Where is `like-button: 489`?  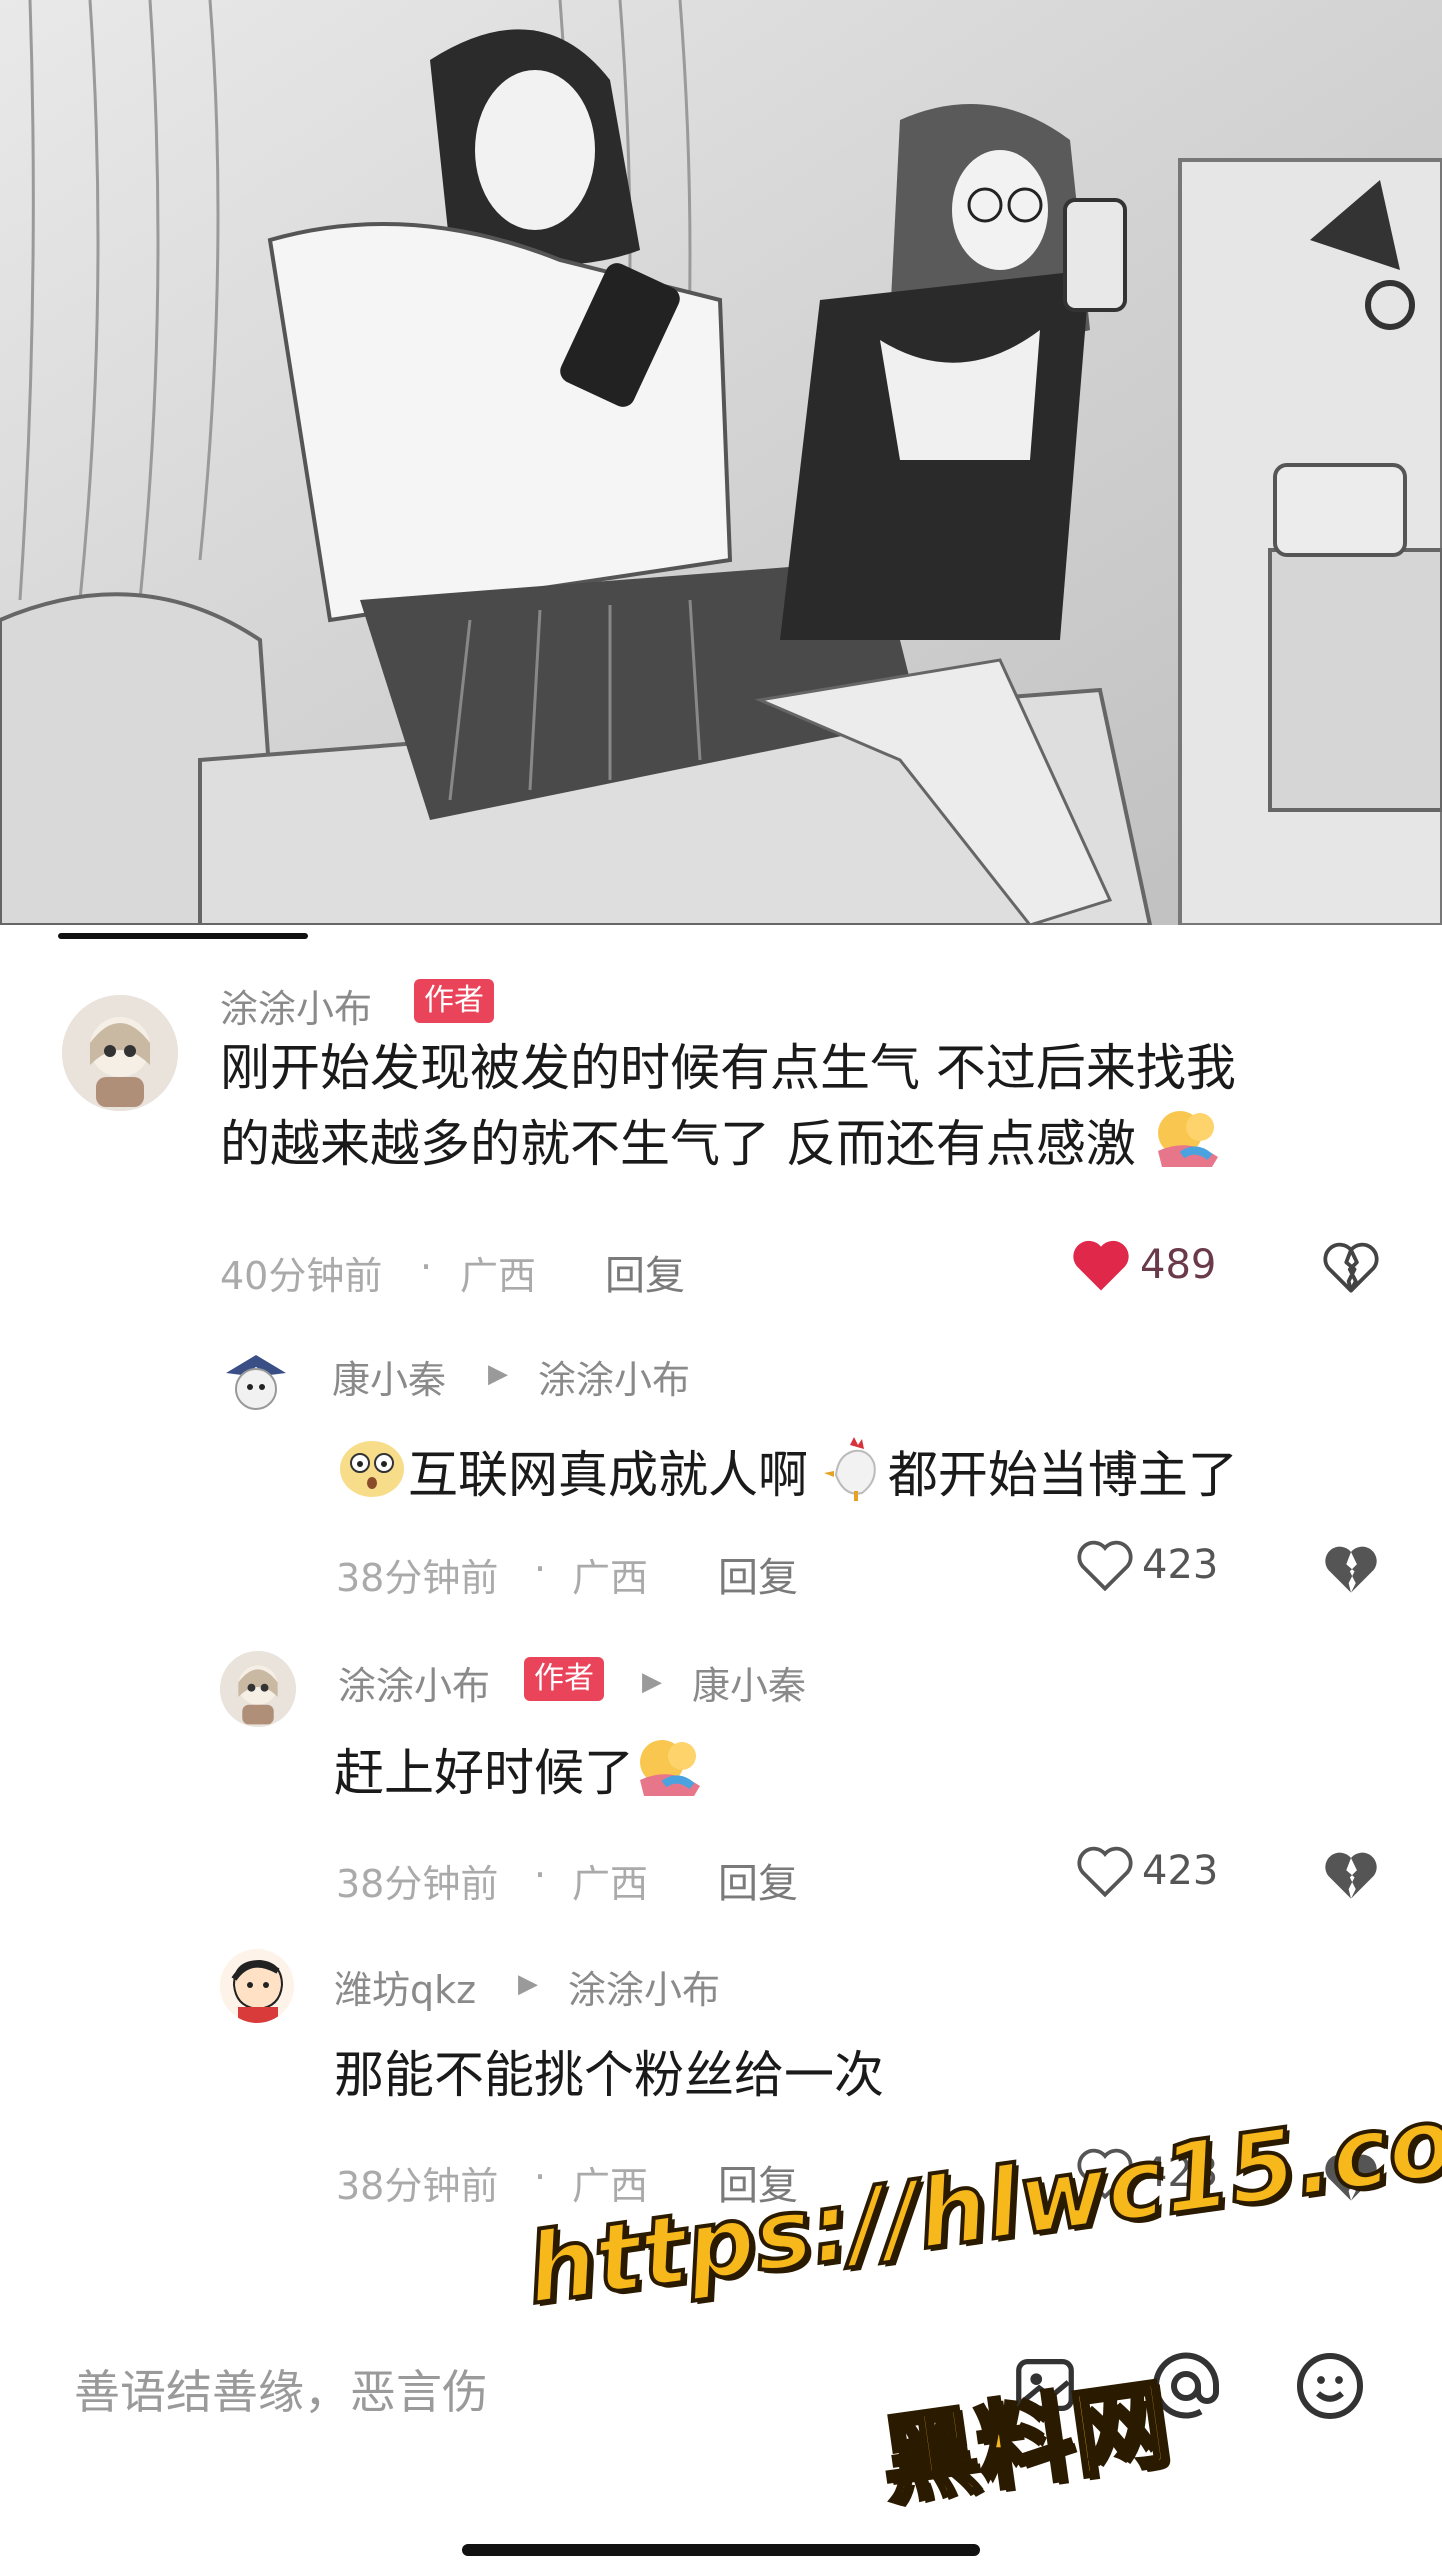
like-button: 489 is located at coordinates (1143, 1265).